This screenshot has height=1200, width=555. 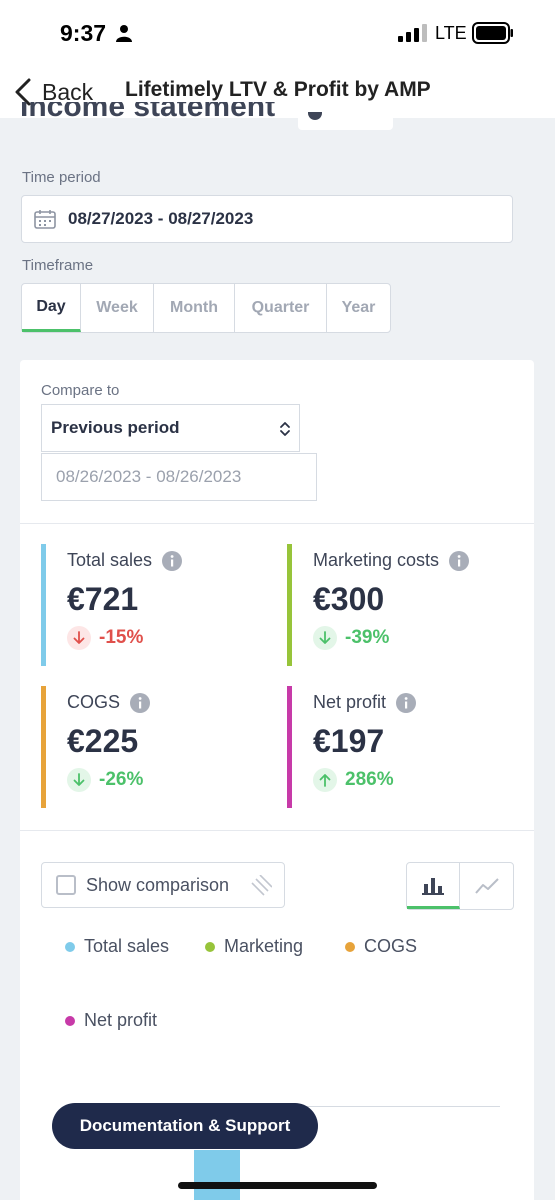 I want to click on calendar-icon, so click(x=45, y=219).